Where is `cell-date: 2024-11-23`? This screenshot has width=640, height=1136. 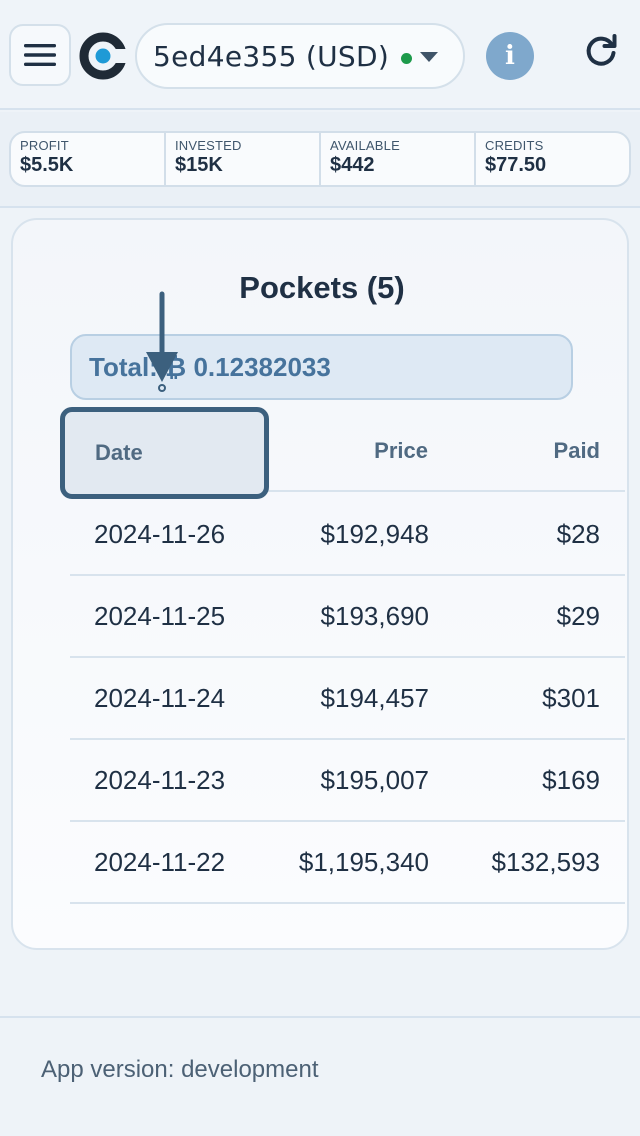 cell-date: 2024-11-23 is located at coordinates (160, 779).